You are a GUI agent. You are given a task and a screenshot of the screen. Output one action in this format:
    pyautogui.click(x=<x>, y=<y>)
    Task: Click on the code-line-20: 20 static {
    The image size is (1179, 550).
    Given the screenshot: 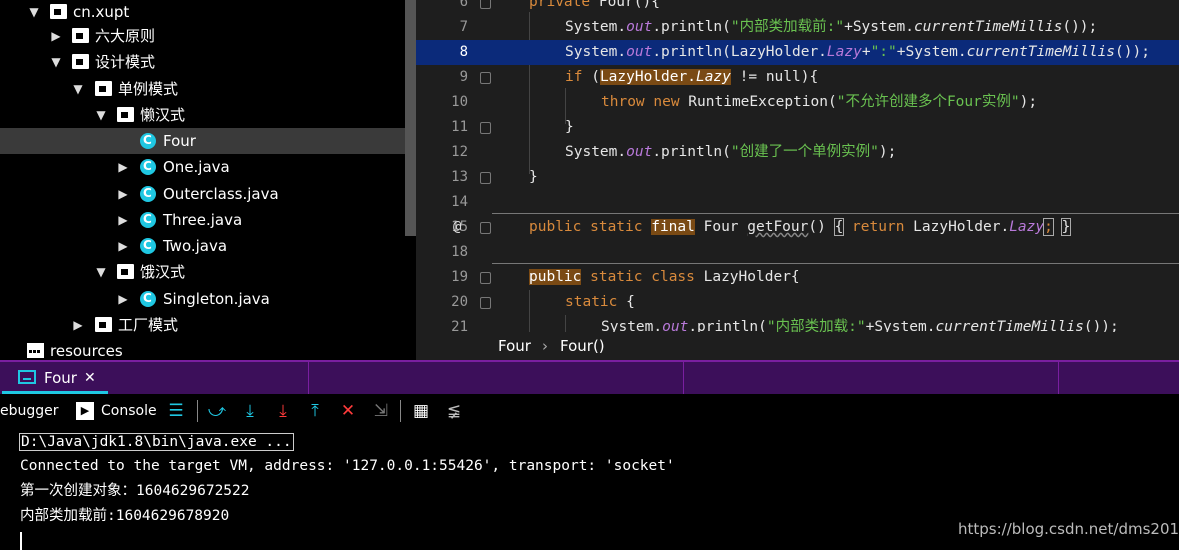 What is the action you would take?
    pyautogui.click(x=797, y=302)
    